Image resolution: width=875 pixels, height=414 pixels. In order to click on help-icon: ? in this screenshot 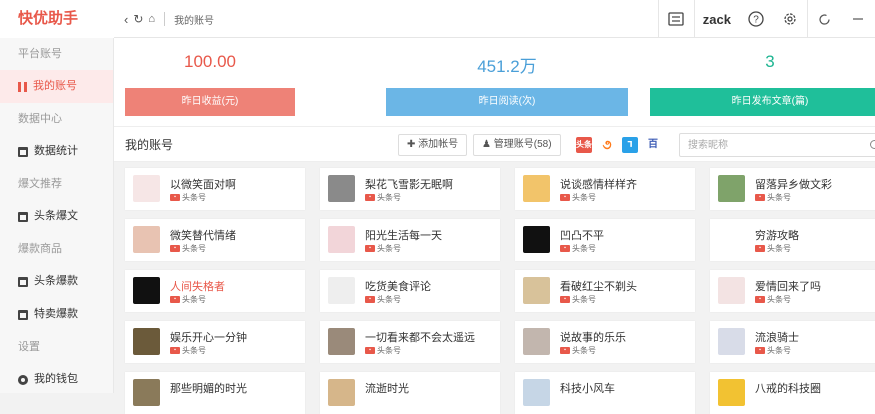, I will do `click(756, 19)`.